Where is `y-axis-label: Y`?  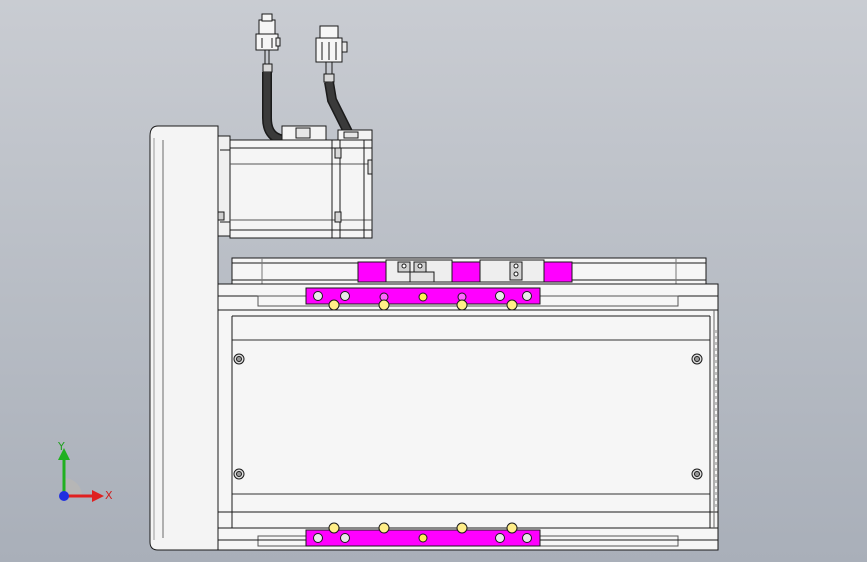 y-axis-label: Y is located at coordinates (61, 446).